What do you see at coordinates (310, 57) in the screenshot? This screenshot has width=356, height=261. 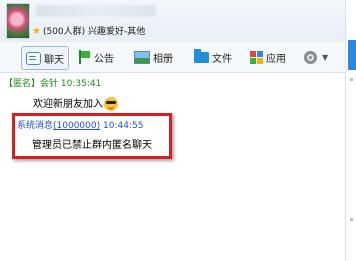 I see `gear-icon` at bounding box center [310, 57].